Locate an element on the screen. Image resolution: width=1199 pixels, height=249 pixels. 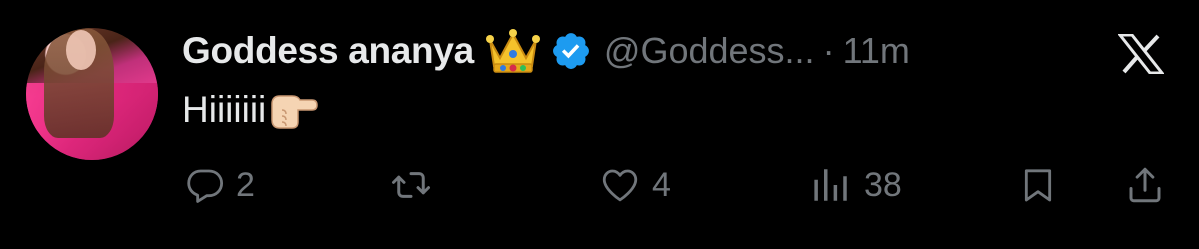
share-icon is located at coordinates (1145, 185).